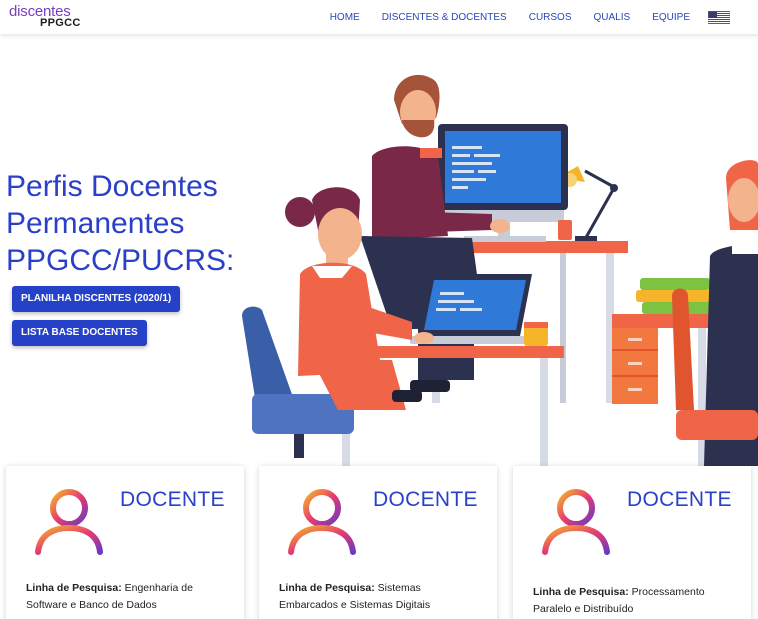 The image size is (758, 619). Describe the element at coordinates (719, 17) in the screenshot. I see `us-flag-icon` at that location.